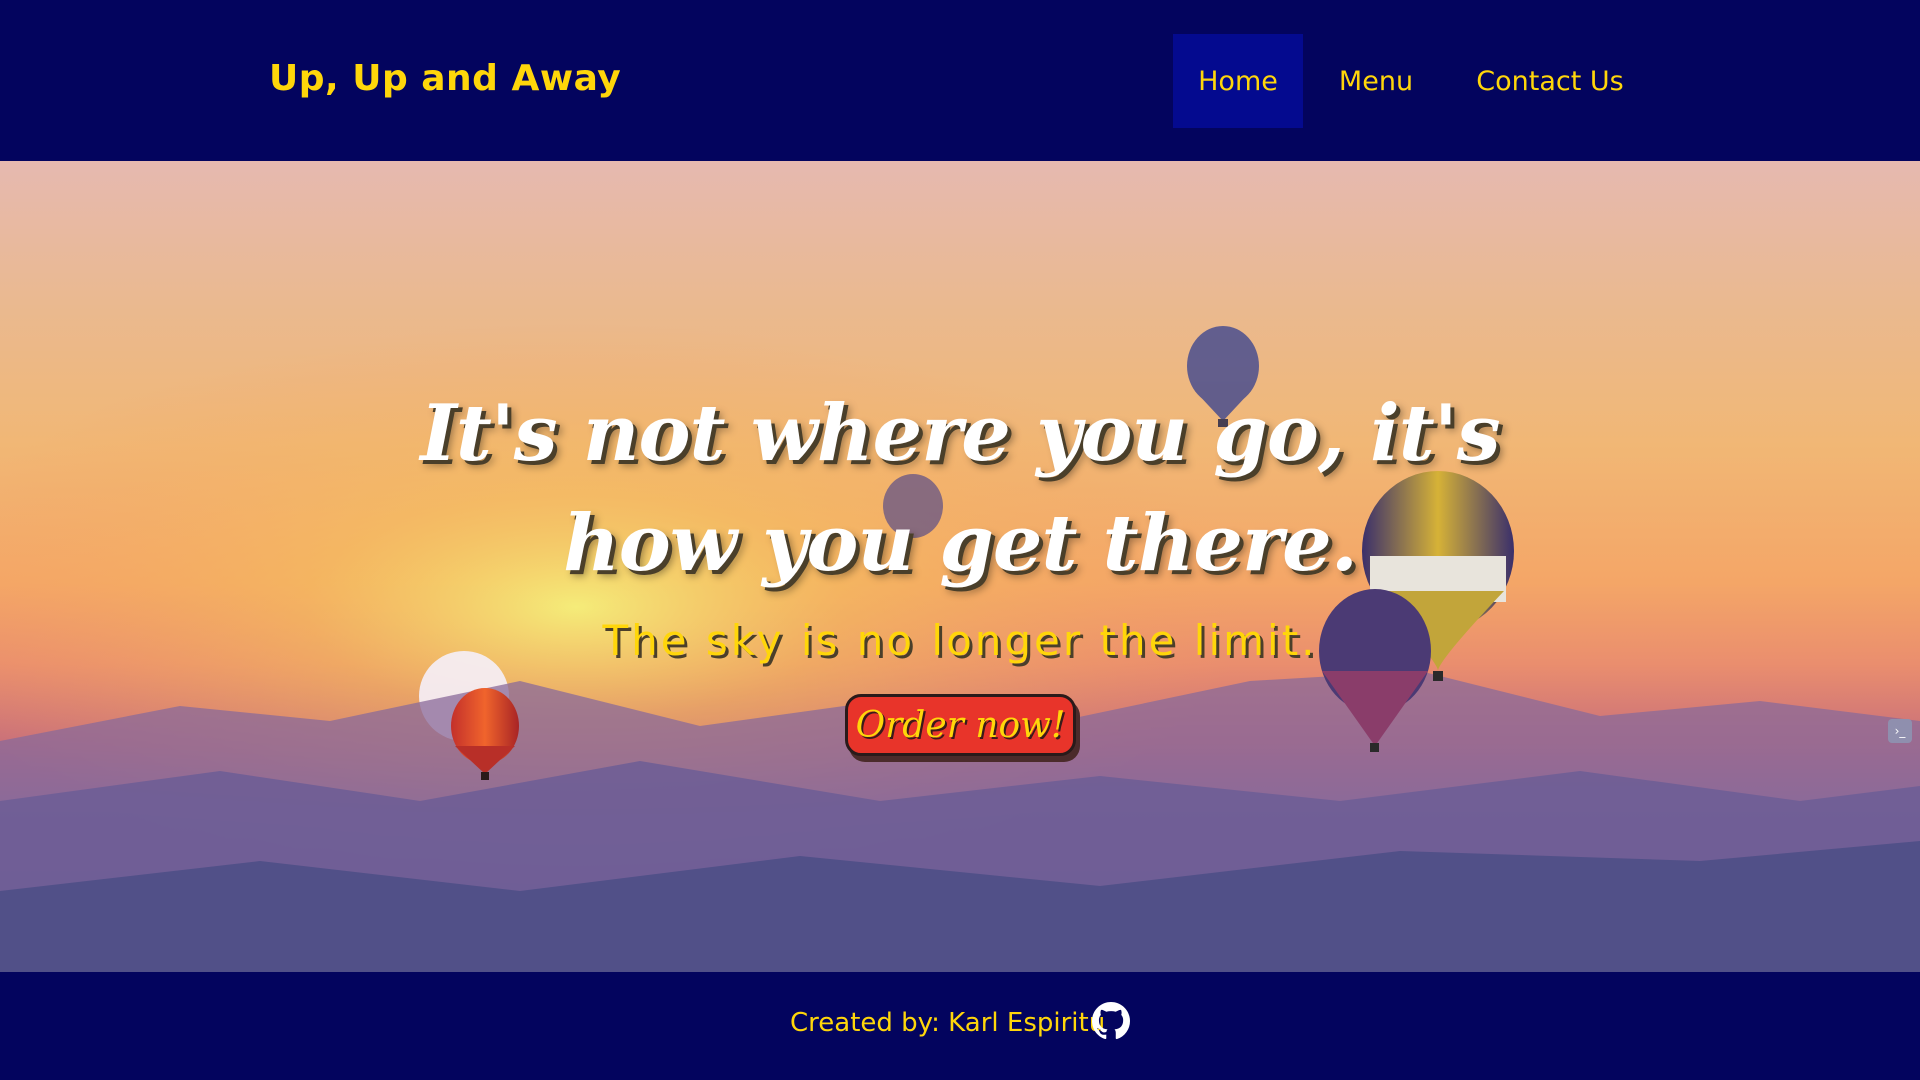 The height and width of the screenshot is (1080, 1920). I want to click on side-toggle-icon: ›_, so click(1900, 731).